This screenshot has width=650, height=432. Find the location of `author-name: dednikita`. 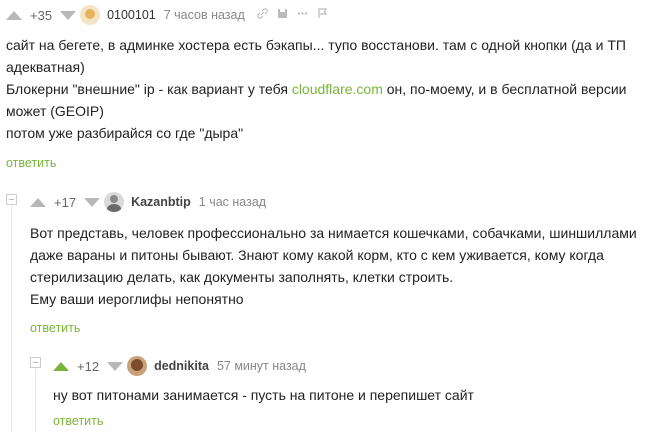

author-name: dednikita is located at coordinates (181, 366).